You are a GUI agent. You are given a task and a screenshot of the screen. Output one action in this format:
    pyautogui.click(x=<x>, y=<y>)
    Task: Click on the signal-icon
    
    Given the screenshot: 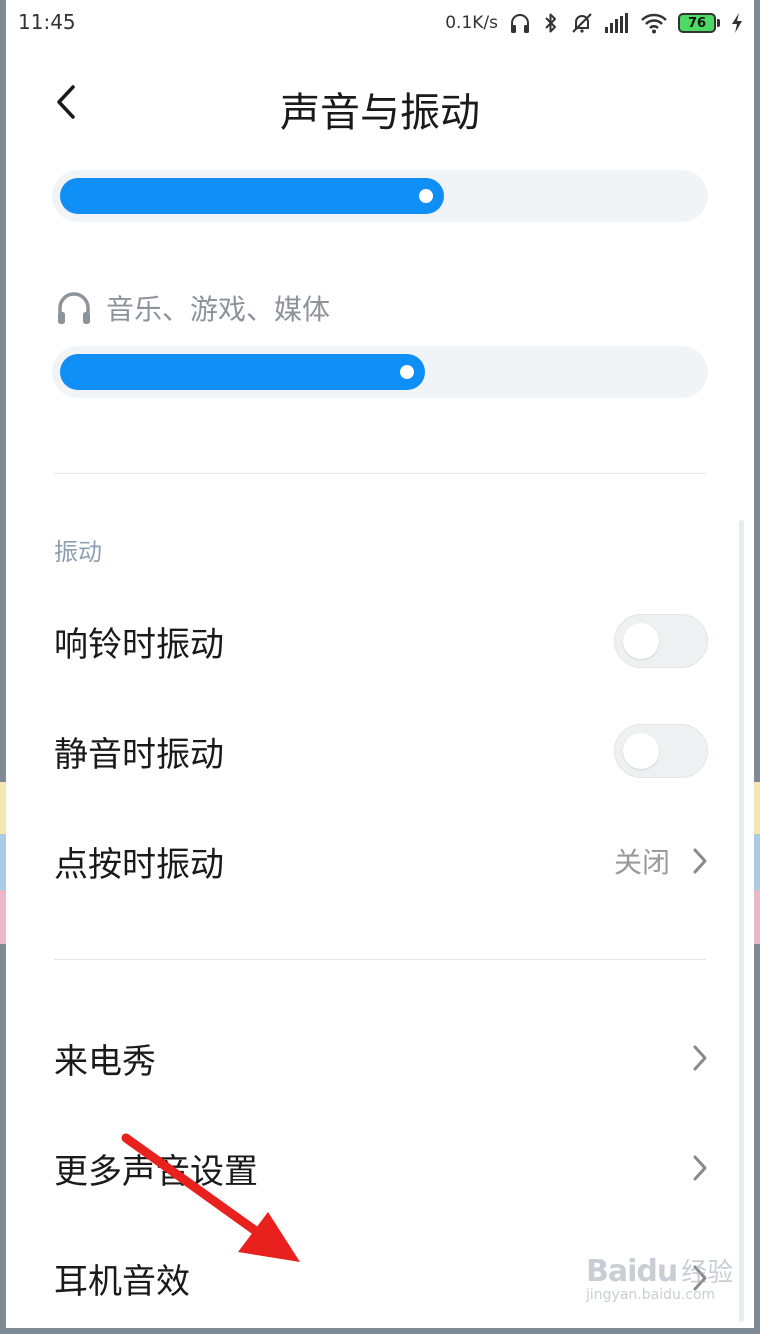 What is the action you would take?
    pyautogui.click(x=617, y=23)
    